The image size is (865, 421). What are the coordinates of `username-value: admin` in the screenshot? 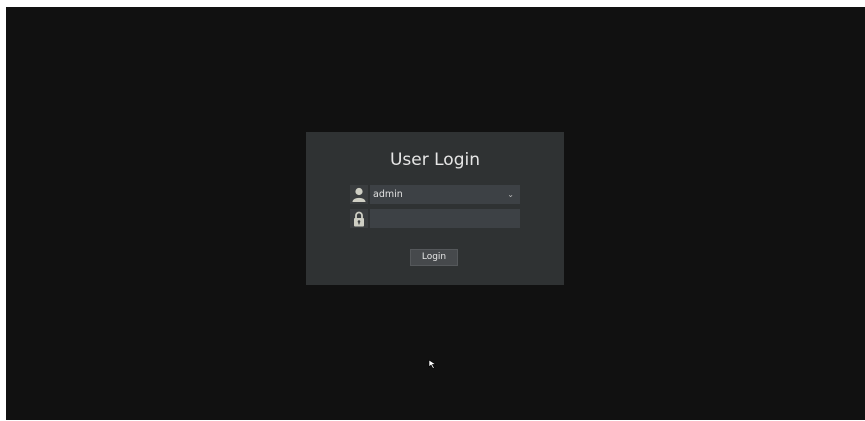 It's located at (388, 194).